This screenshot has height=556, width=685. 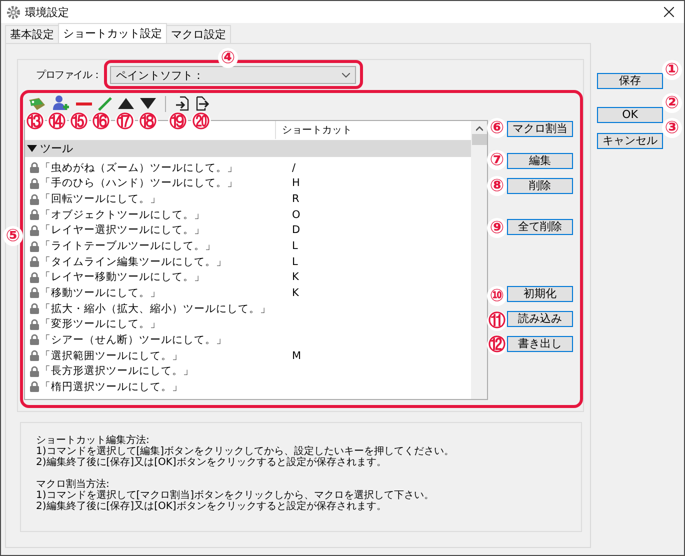 What do you see at coordinates (13, 12) in the screenshot?
I see `gear-icon` at bounding box center [13, 12].